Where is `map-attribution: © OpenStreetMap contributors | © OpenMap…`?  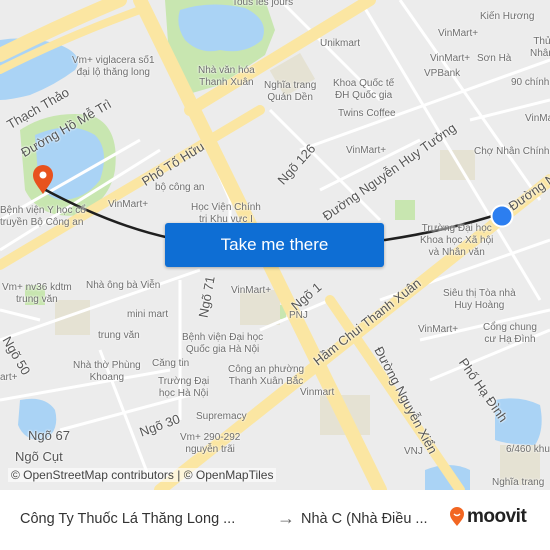 map-attribution: © OpenStreetMap contributors | © OpenMap… is located at coordinates (142, 475).